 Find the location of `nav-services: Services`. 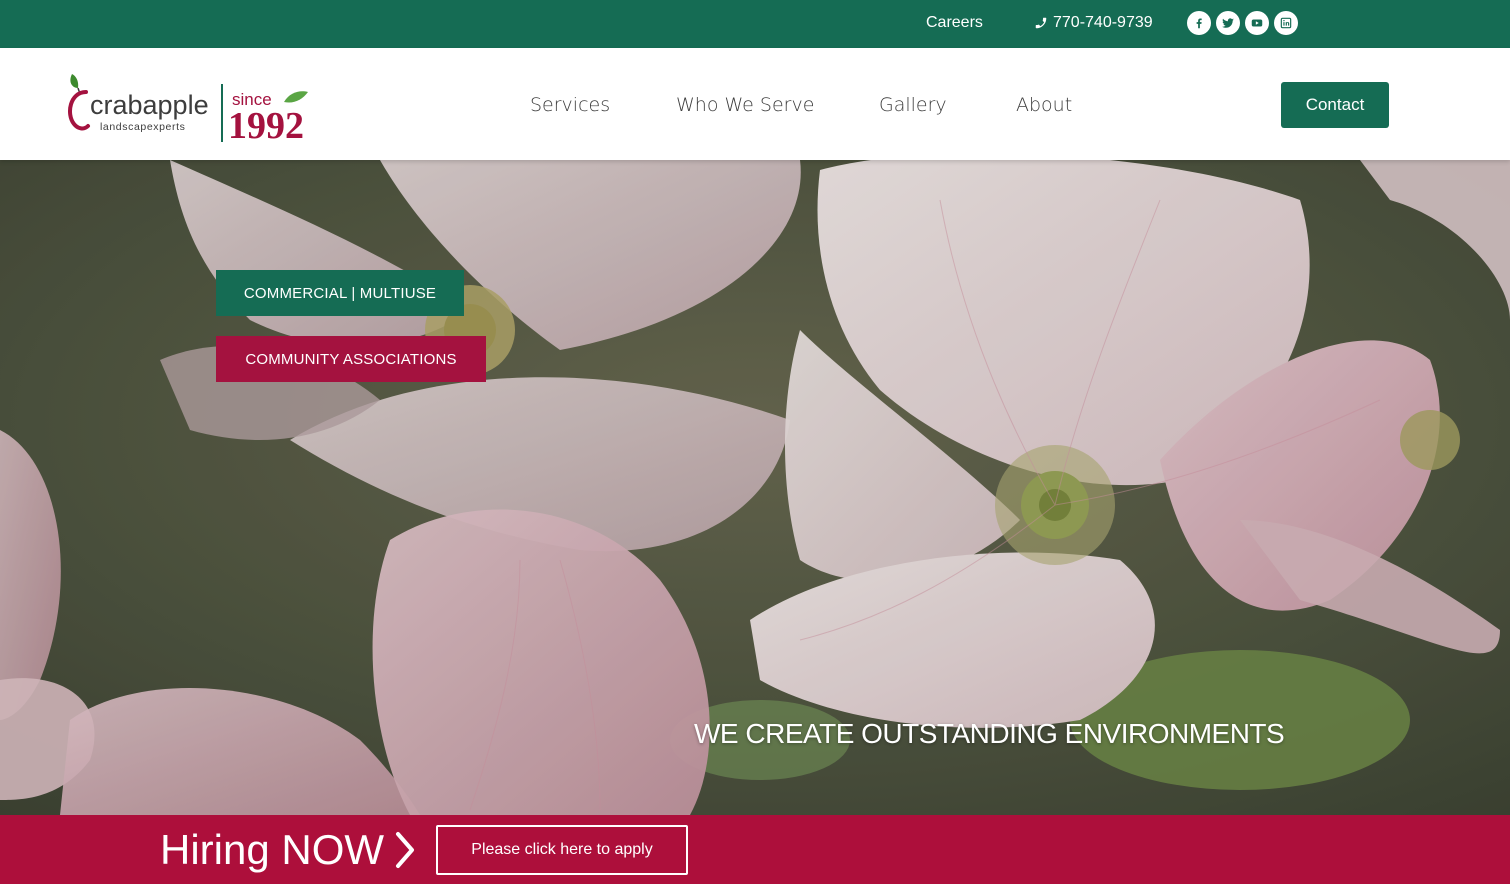

nav-services: Services is located at coordinates (570, 105).